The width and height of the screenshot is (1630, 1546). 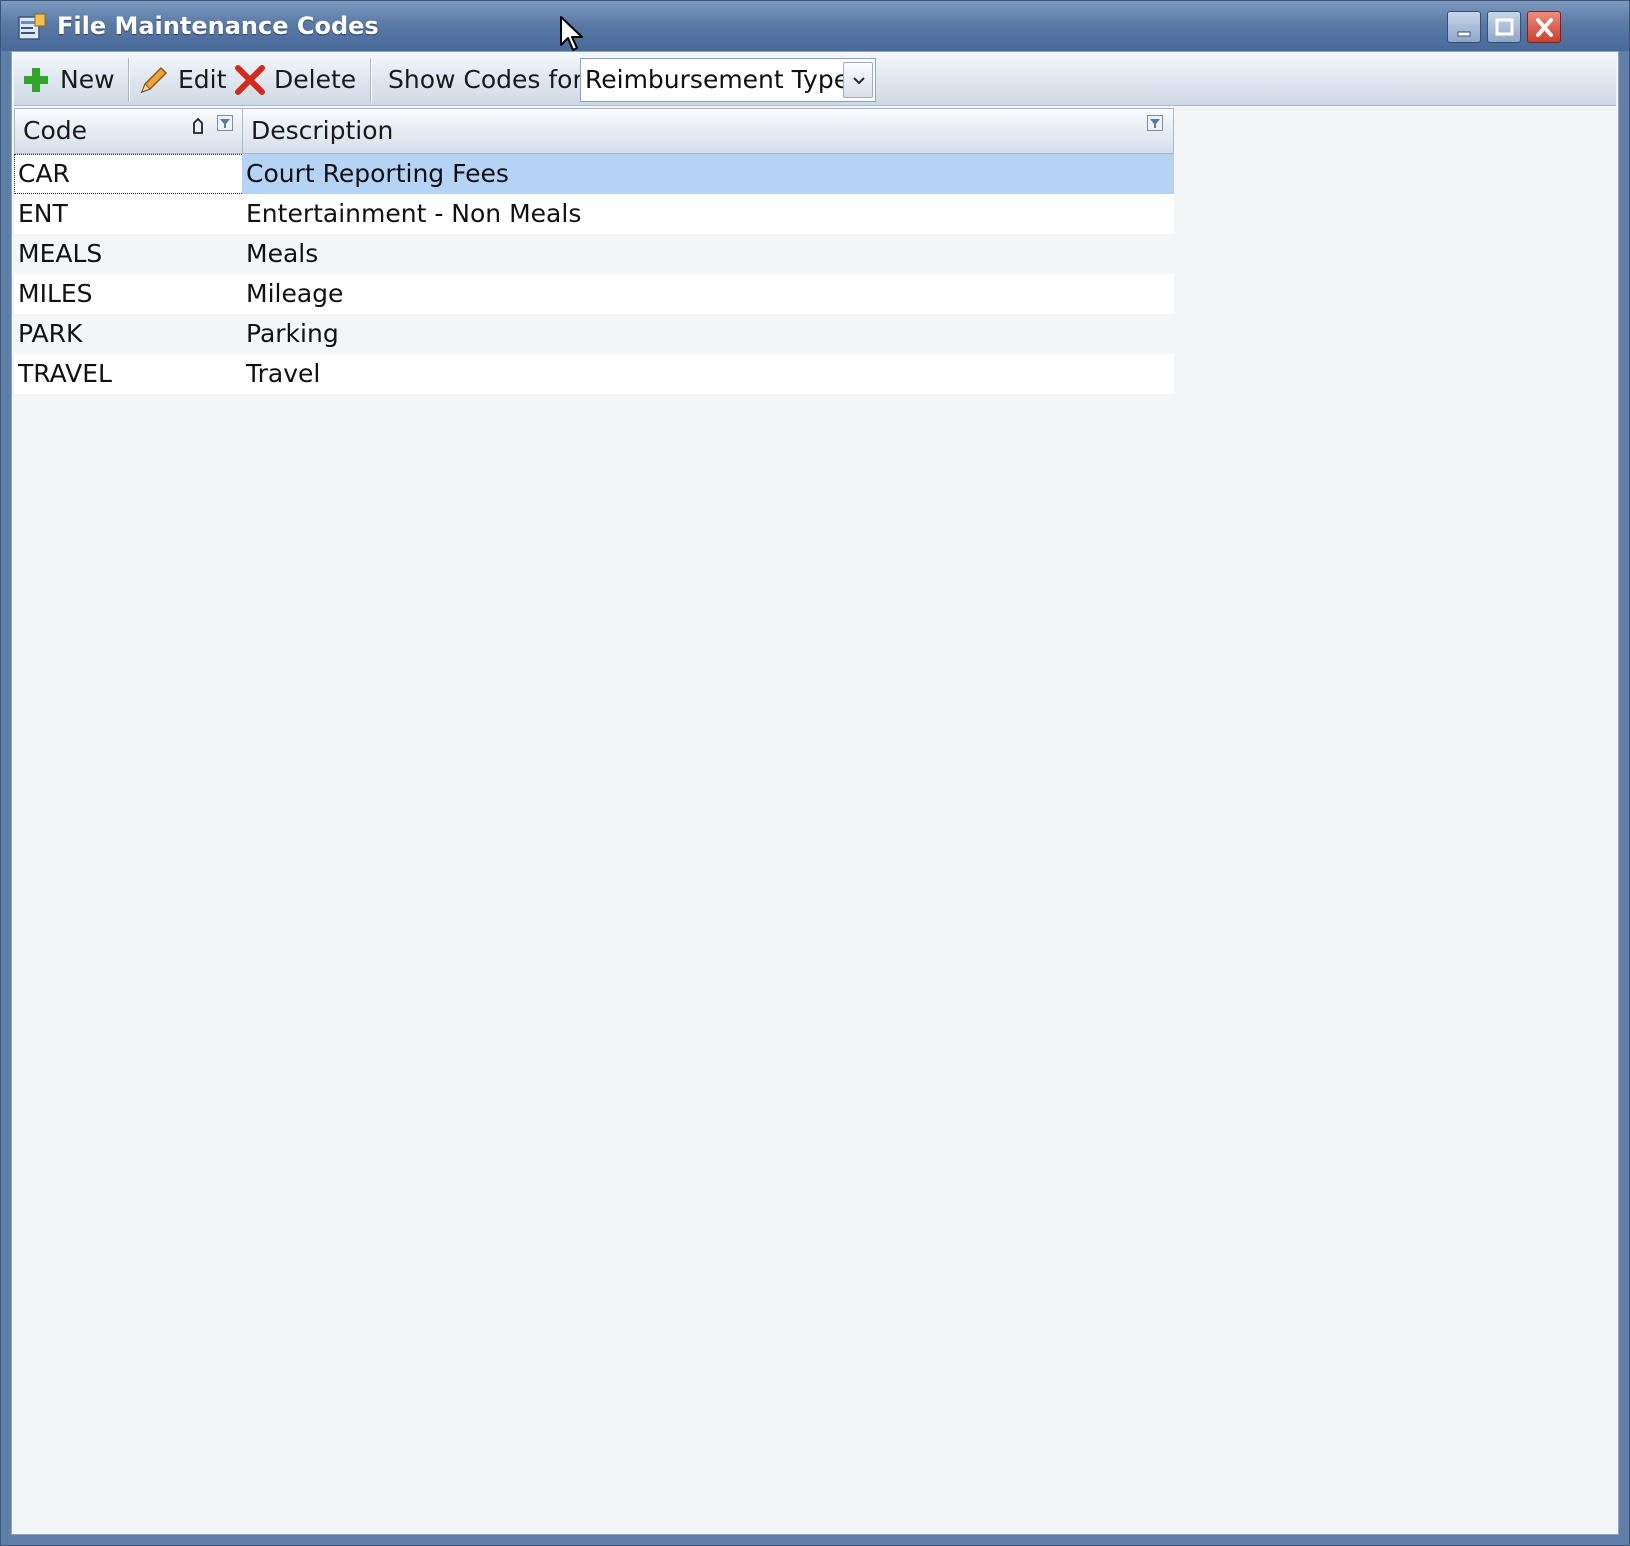 I want to click on close-button, so click(x=1544, y=27).